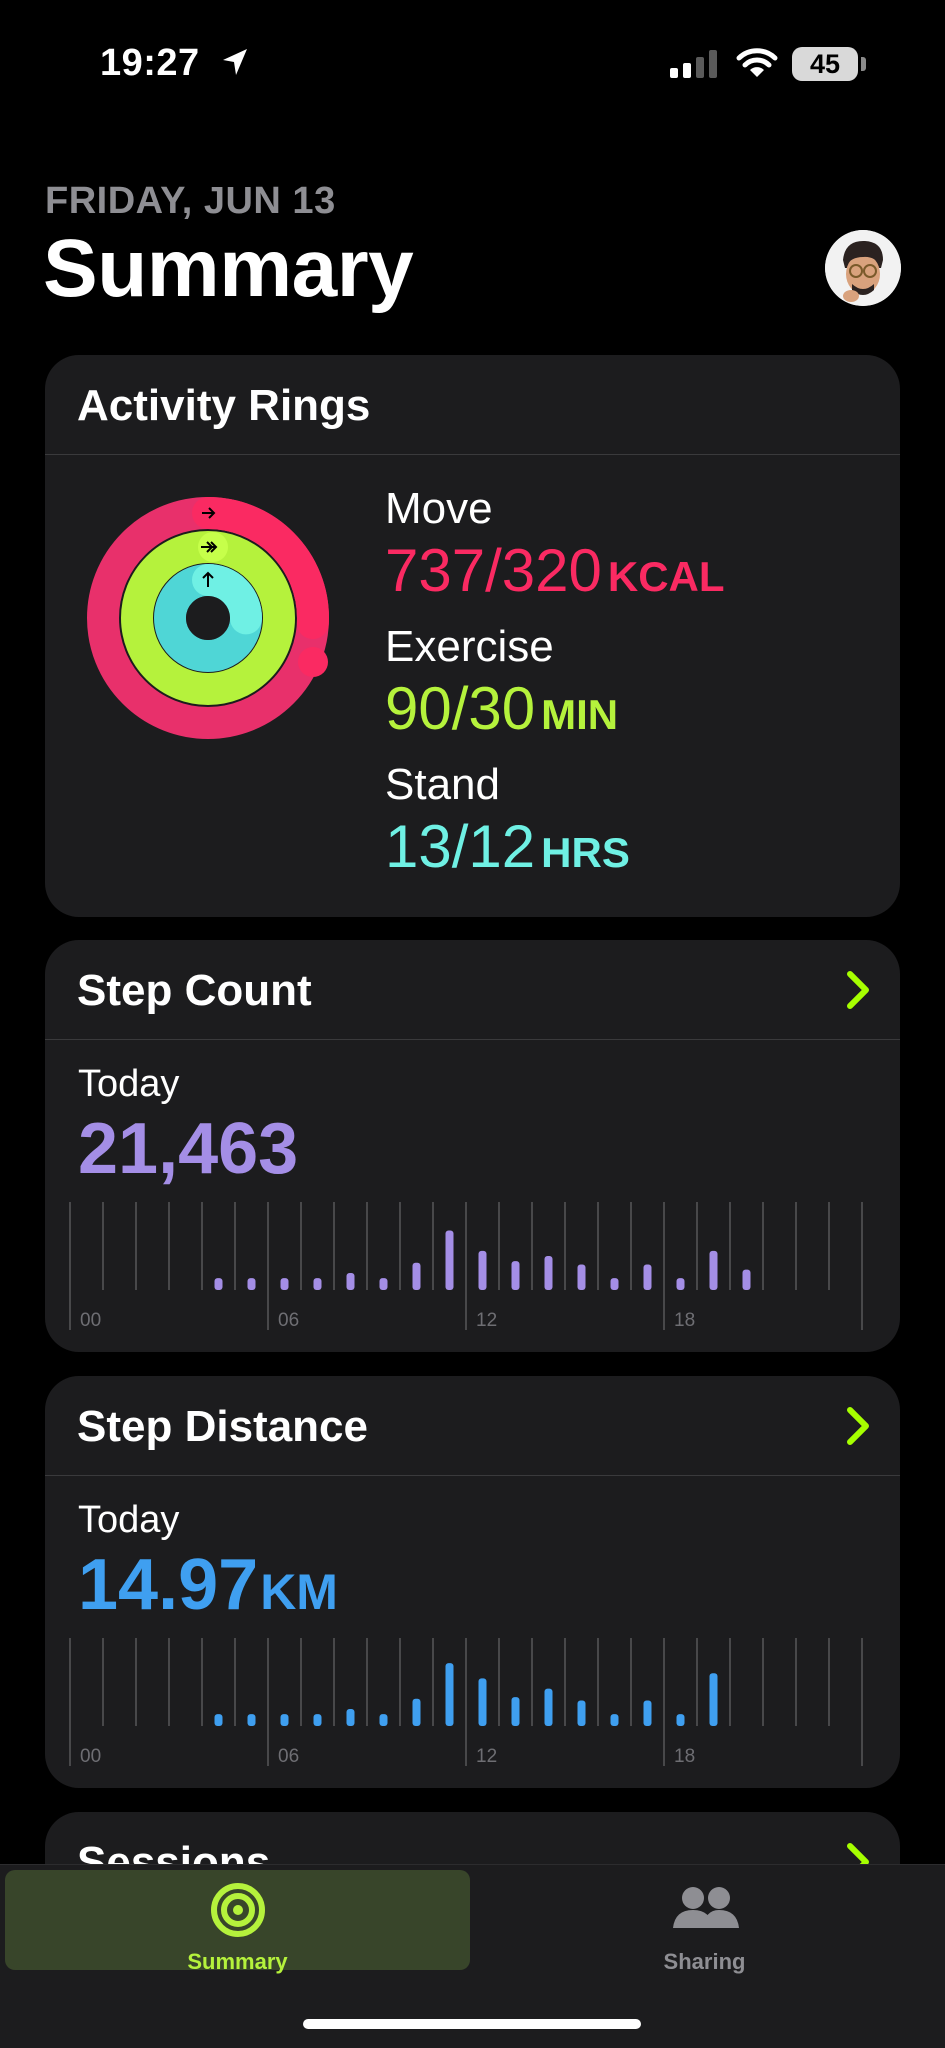 The image size is (945, 2048). What do you see at coordinates (493, 570) in the screenshot?
I see `move-value: 737/320` at bounding box center [493, 570].